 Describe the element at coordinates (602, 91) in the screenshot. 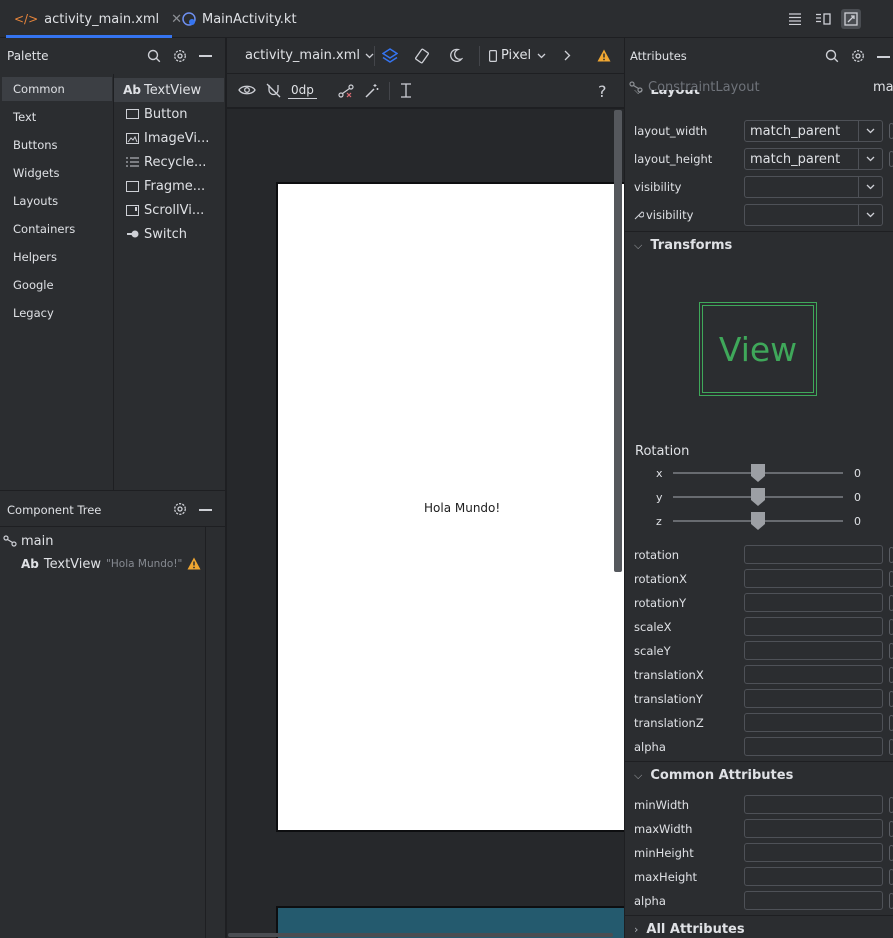

I see `help-icon: ?` at that location.